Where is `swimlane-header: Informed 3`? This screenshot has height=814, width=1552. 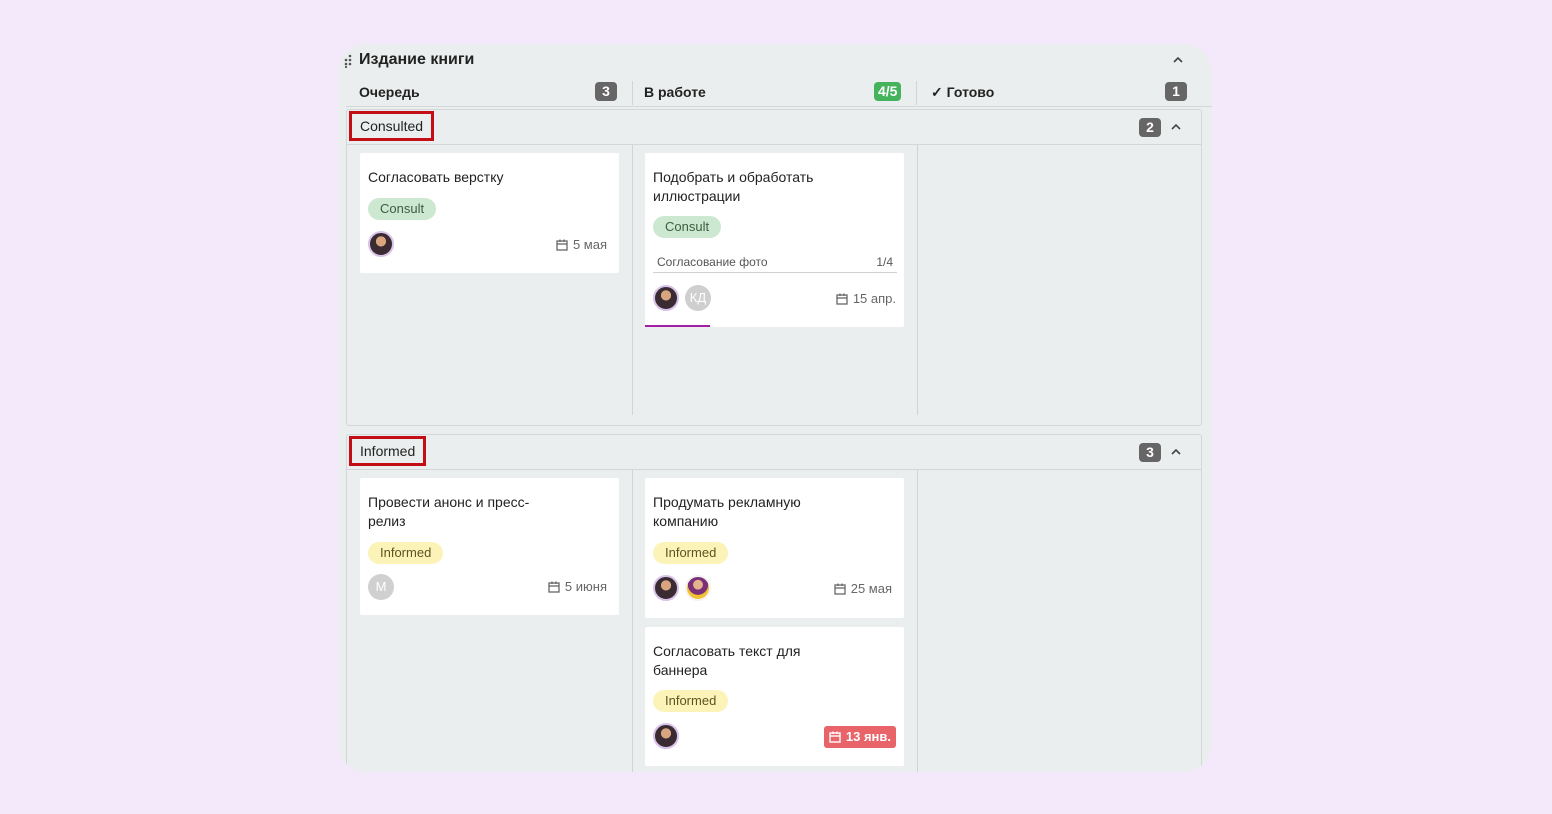 swimlane-header: Informed 3 is located at coordinates (774, 452).